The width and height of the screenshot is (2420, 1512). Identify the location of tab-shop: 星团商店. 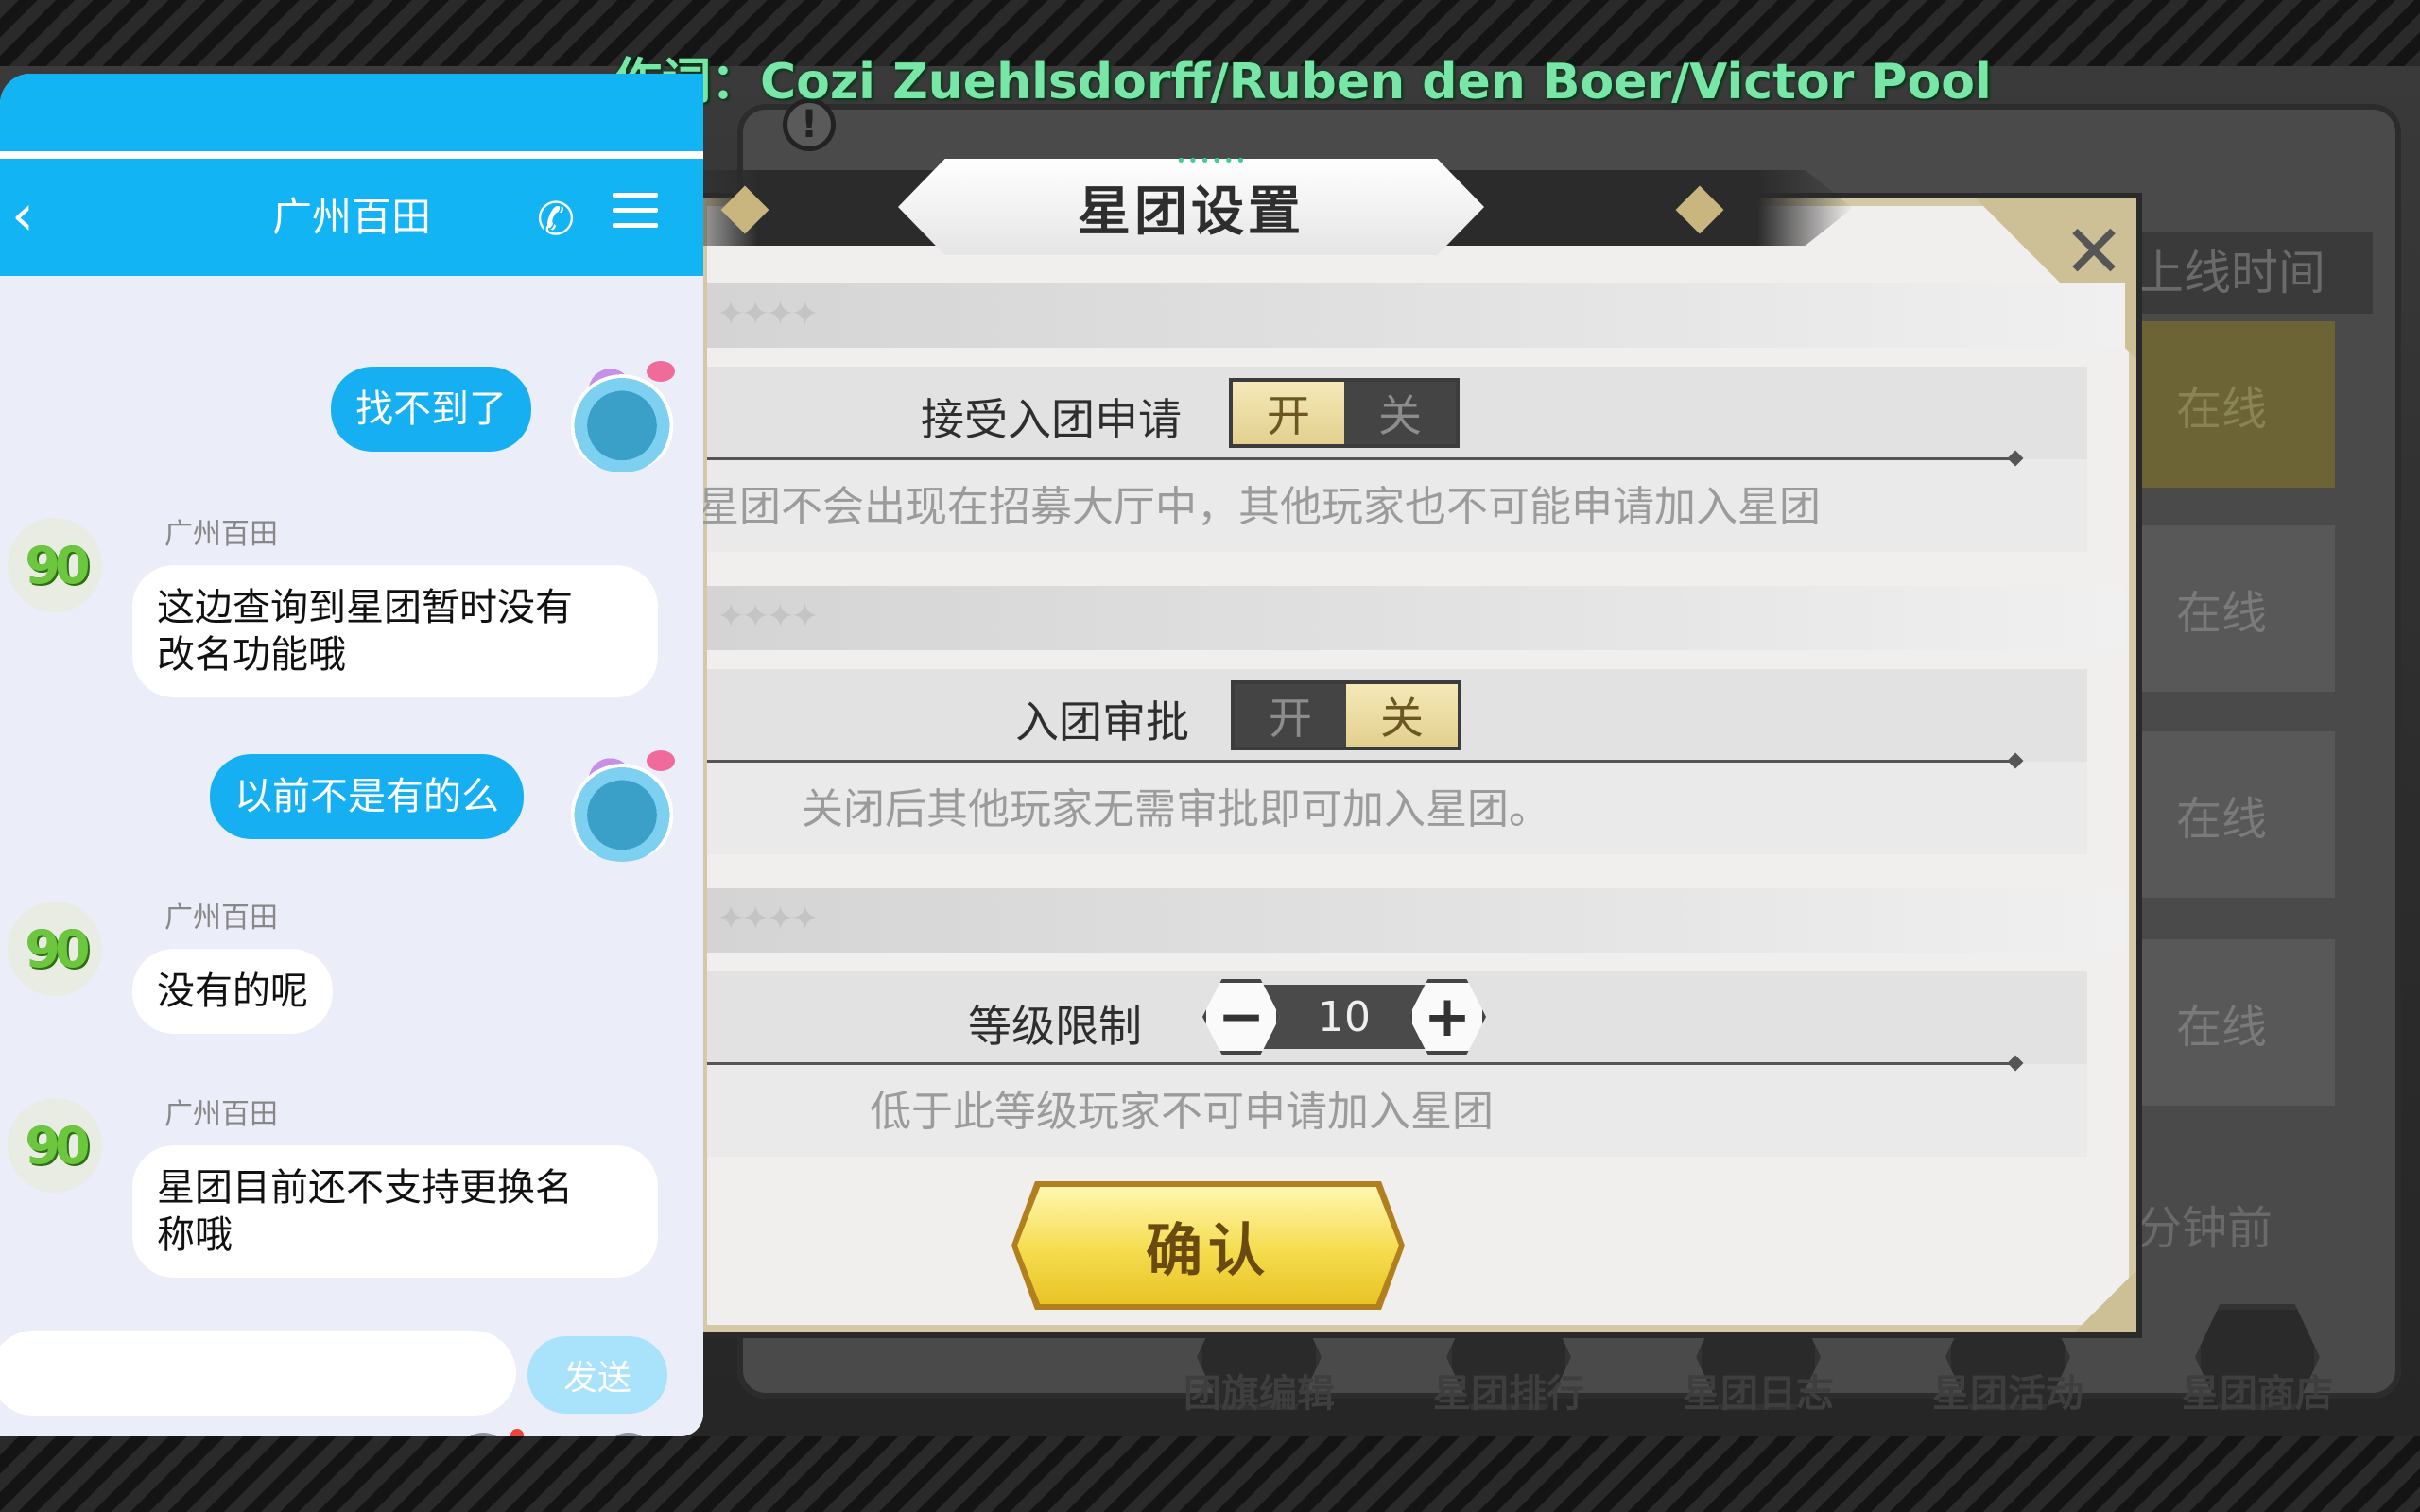
(2257, 1365).